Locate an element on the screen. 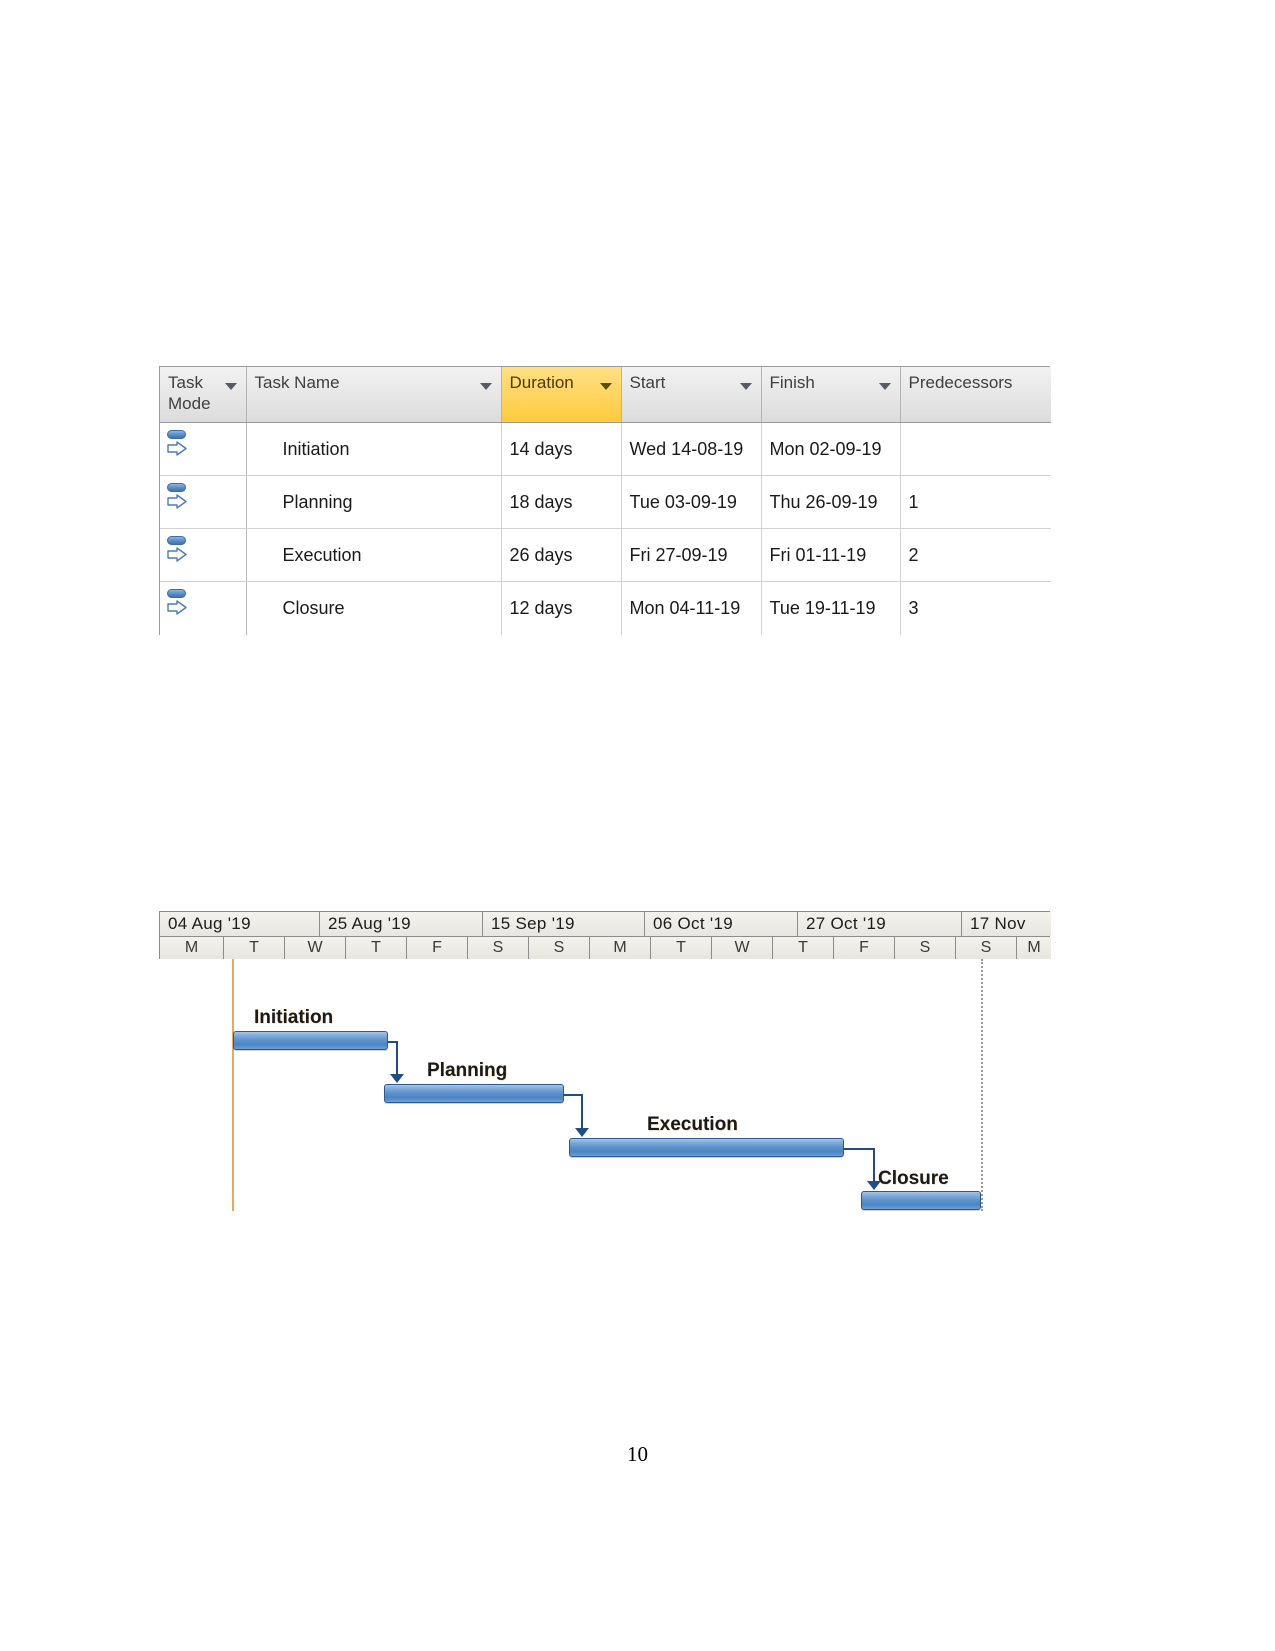 The width and height of the screenshot is (1275, 1651). timescale-day-7: M is located at coordinates (620, 948).